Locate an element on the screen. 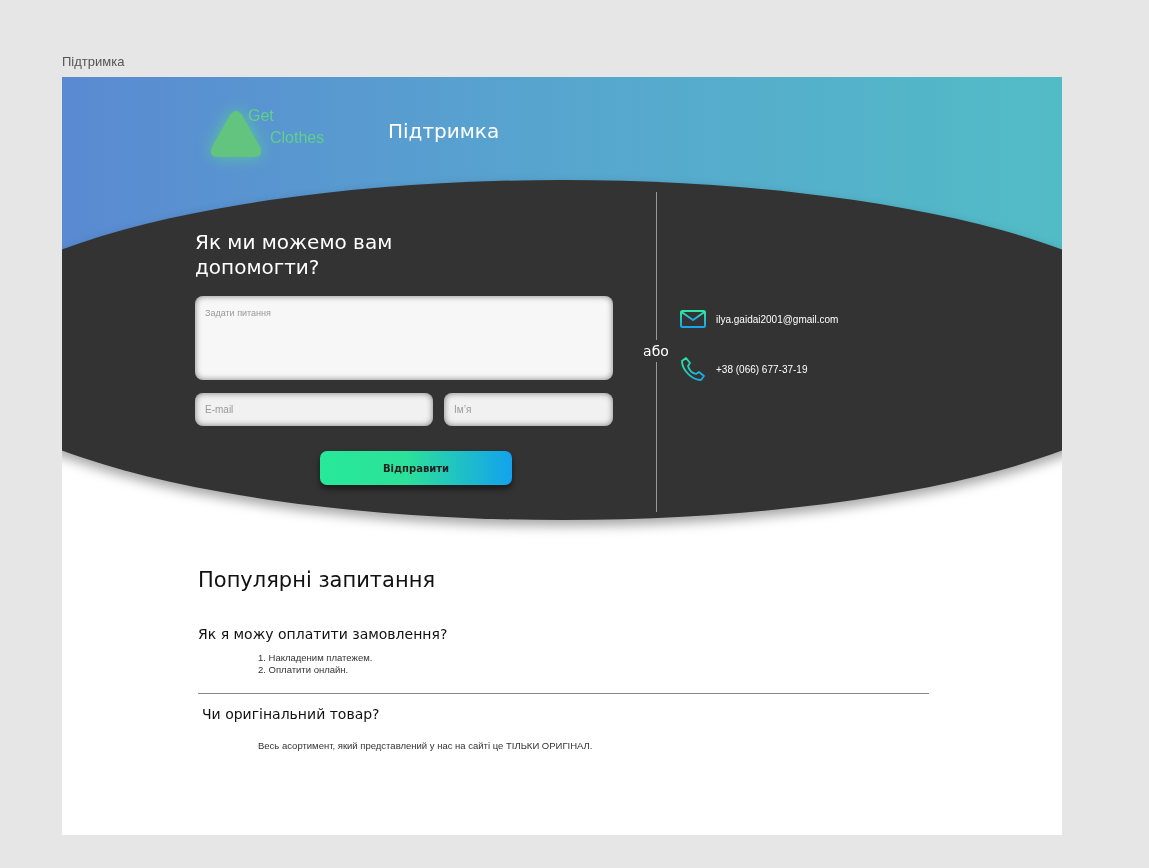 Image resolution: width=1149 pixels, height=868 pixels. logo-text: Get is located at coordinates (261, 116).